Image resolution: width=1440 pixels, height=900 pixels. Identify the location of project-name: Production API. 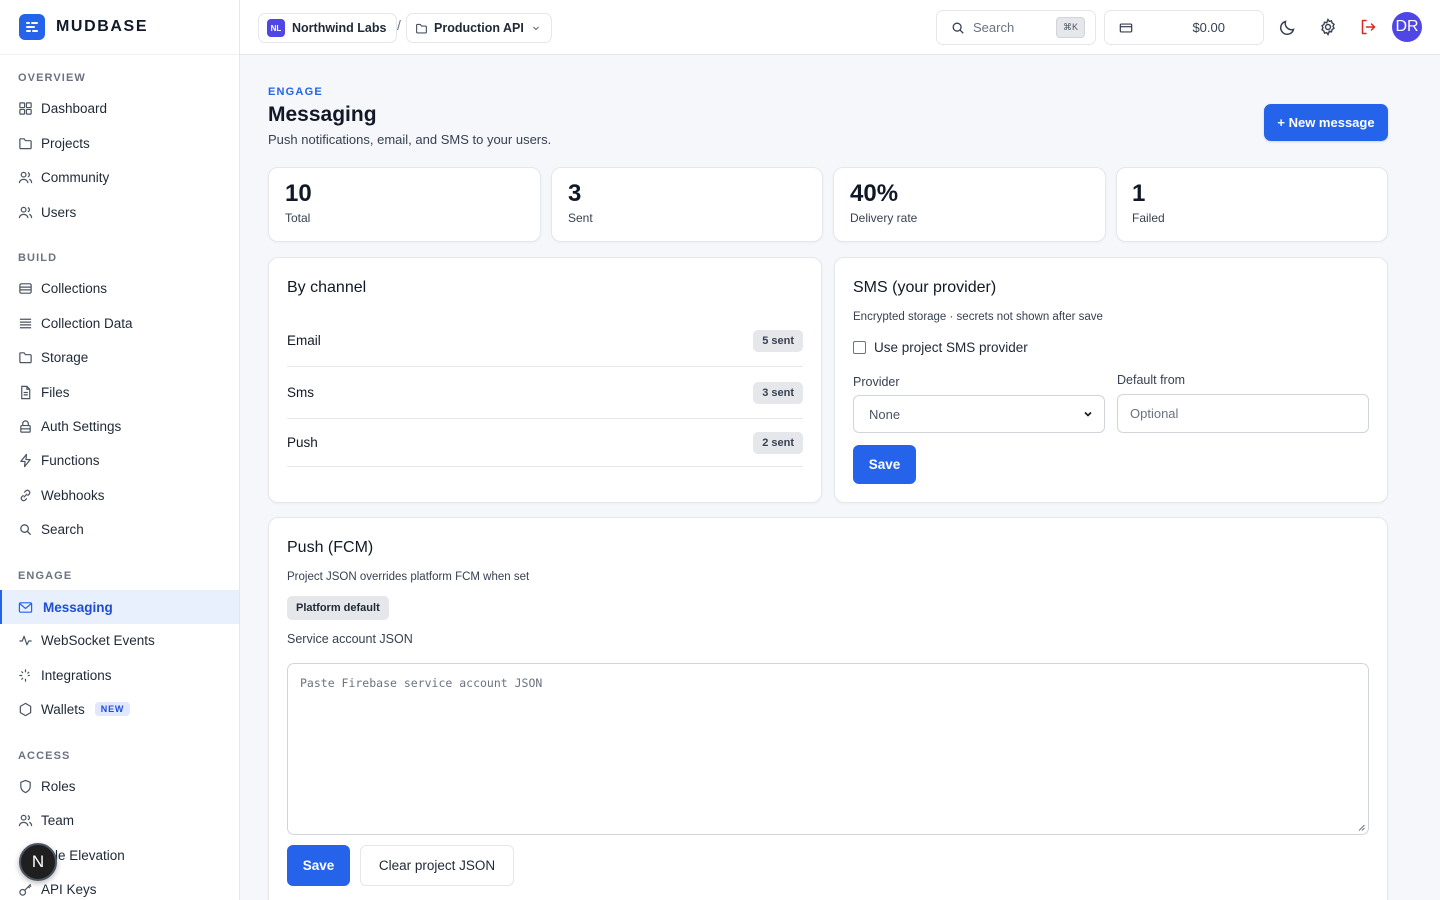
(479, 28).